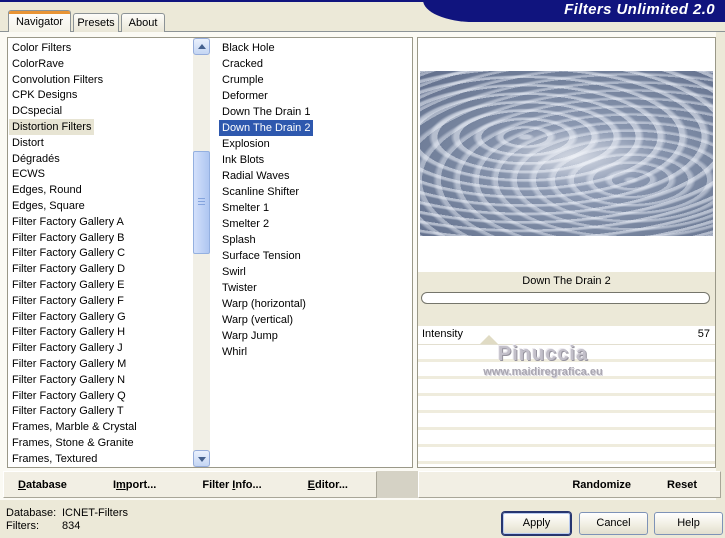  Describe the element at coordinates (47, 190) in the screenshot. I see `category-list-item: Edges, Round` at that location.